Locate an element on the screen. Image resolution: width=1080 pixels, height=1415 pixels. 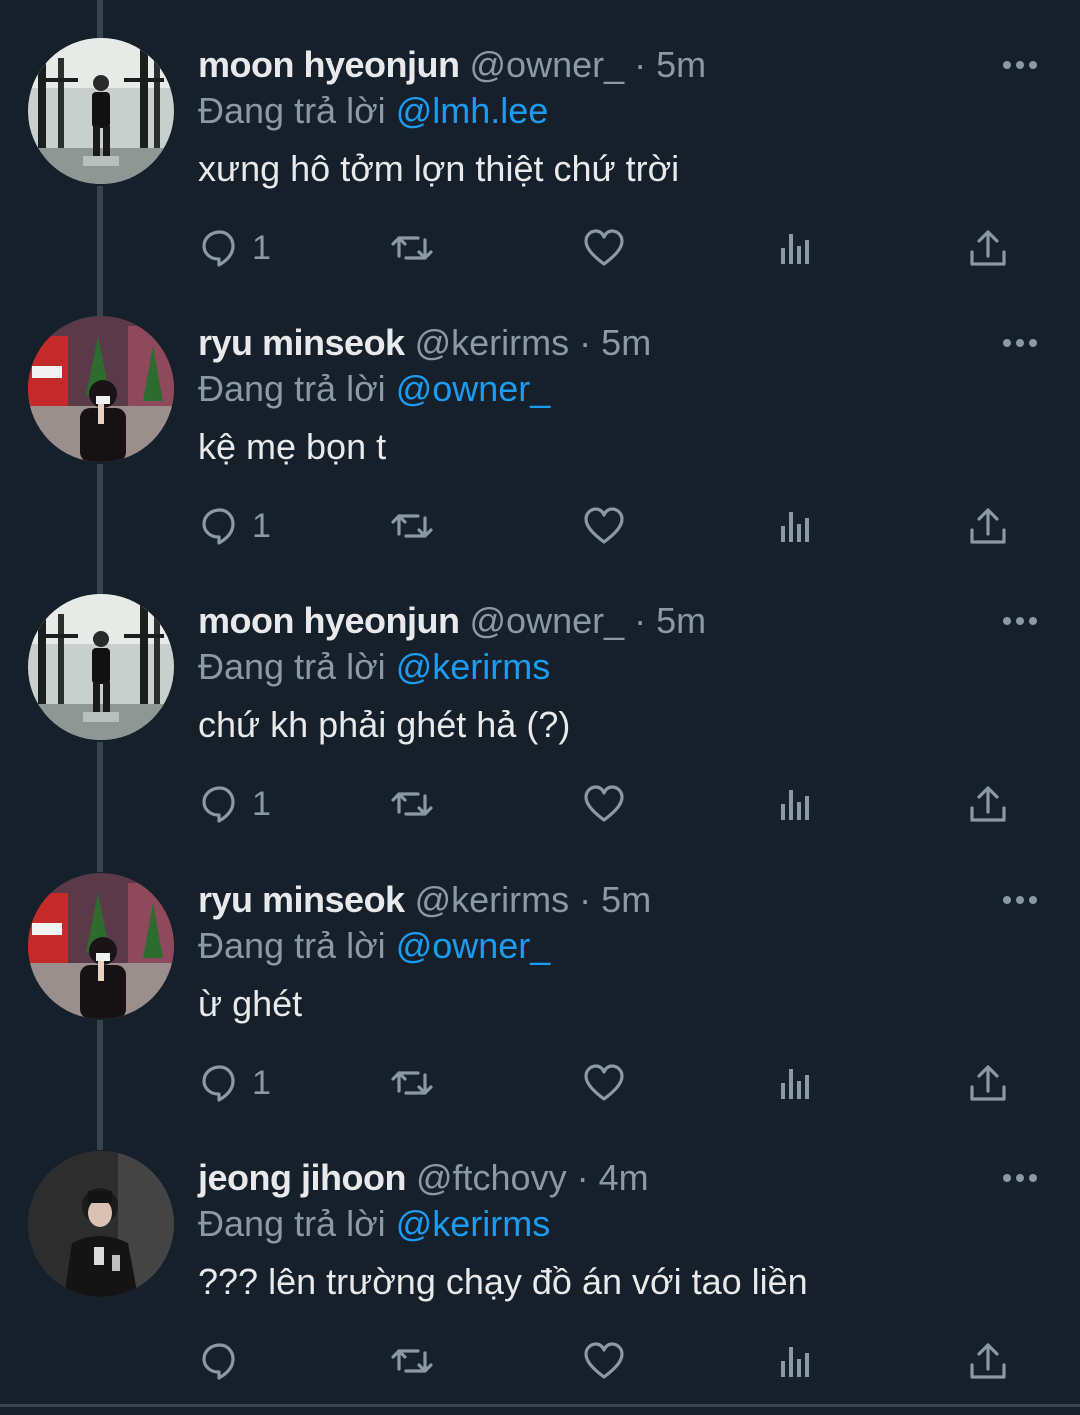
tweet-header: jeong jihoon @ftchovy · 4m is located at coordinates (423, 1178).